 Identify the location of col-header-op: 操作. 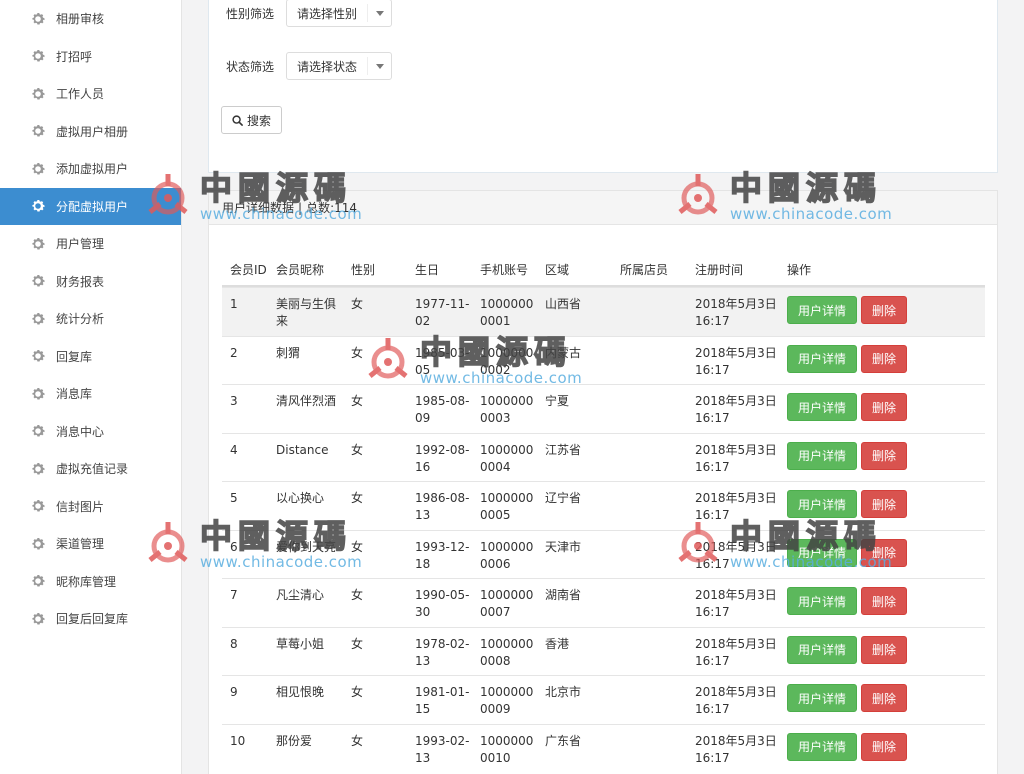
(799, 270).